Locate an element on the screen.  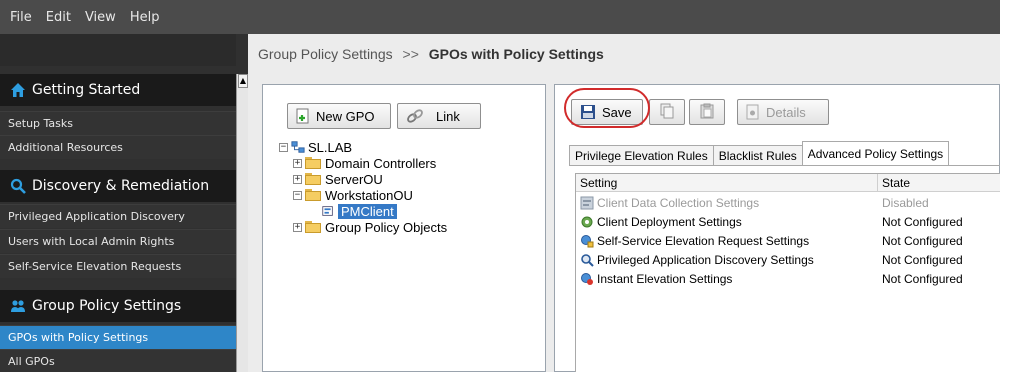
link-label: Link is located at coordinates (448, 116).